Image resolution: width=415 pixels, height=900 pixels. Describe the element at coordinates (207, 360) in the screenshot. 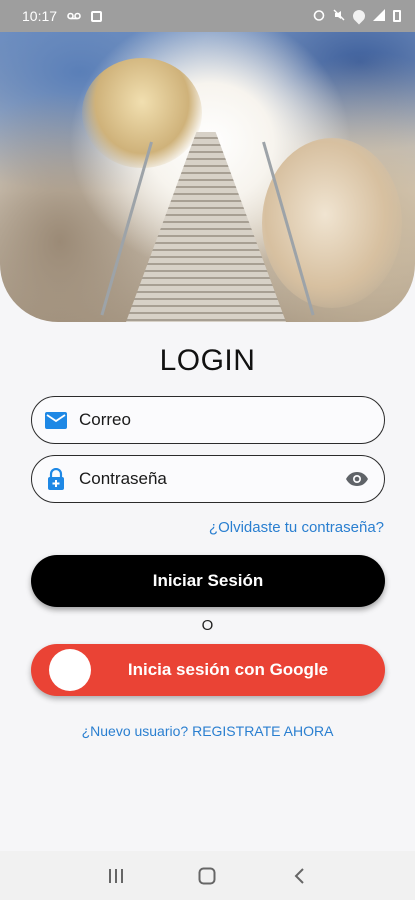

I see `page-title: LOGIN` at that location.